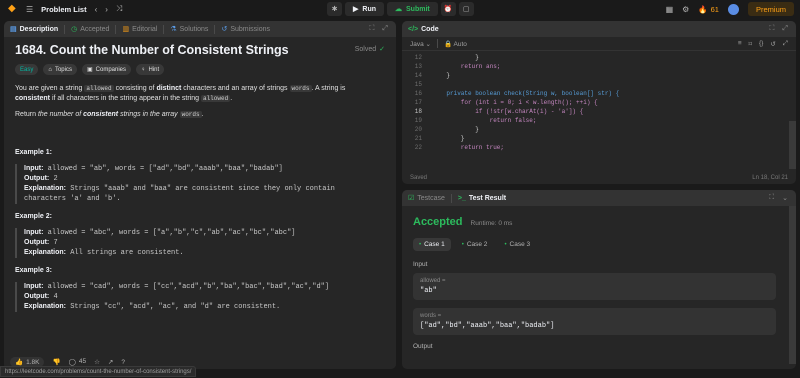  Describe the element at coordinates (761, 44) in the screenshot. I see `braces-icon: {}` at that location.